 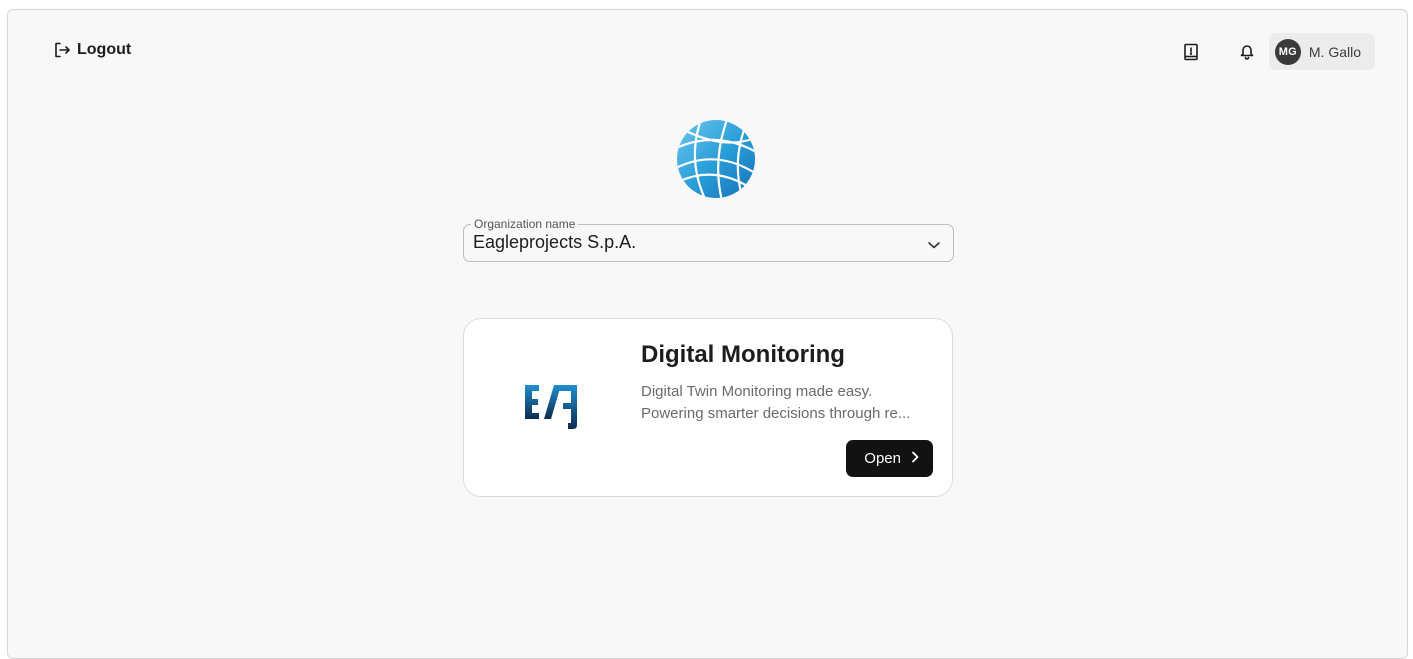 I want to click on ea-logo-icon, so click(x=553, y=409).